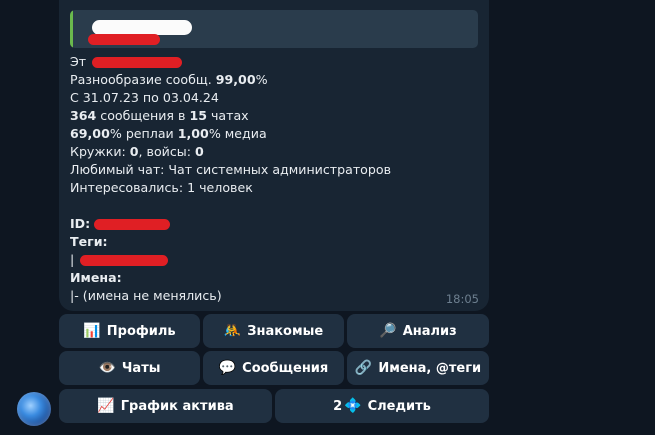 The width and height of the screenshot is (655, 435). What do you see at coordinates (363, 368) in the screenshot?
I see `link-icon: 🔗` at bounding box center [363, 368].